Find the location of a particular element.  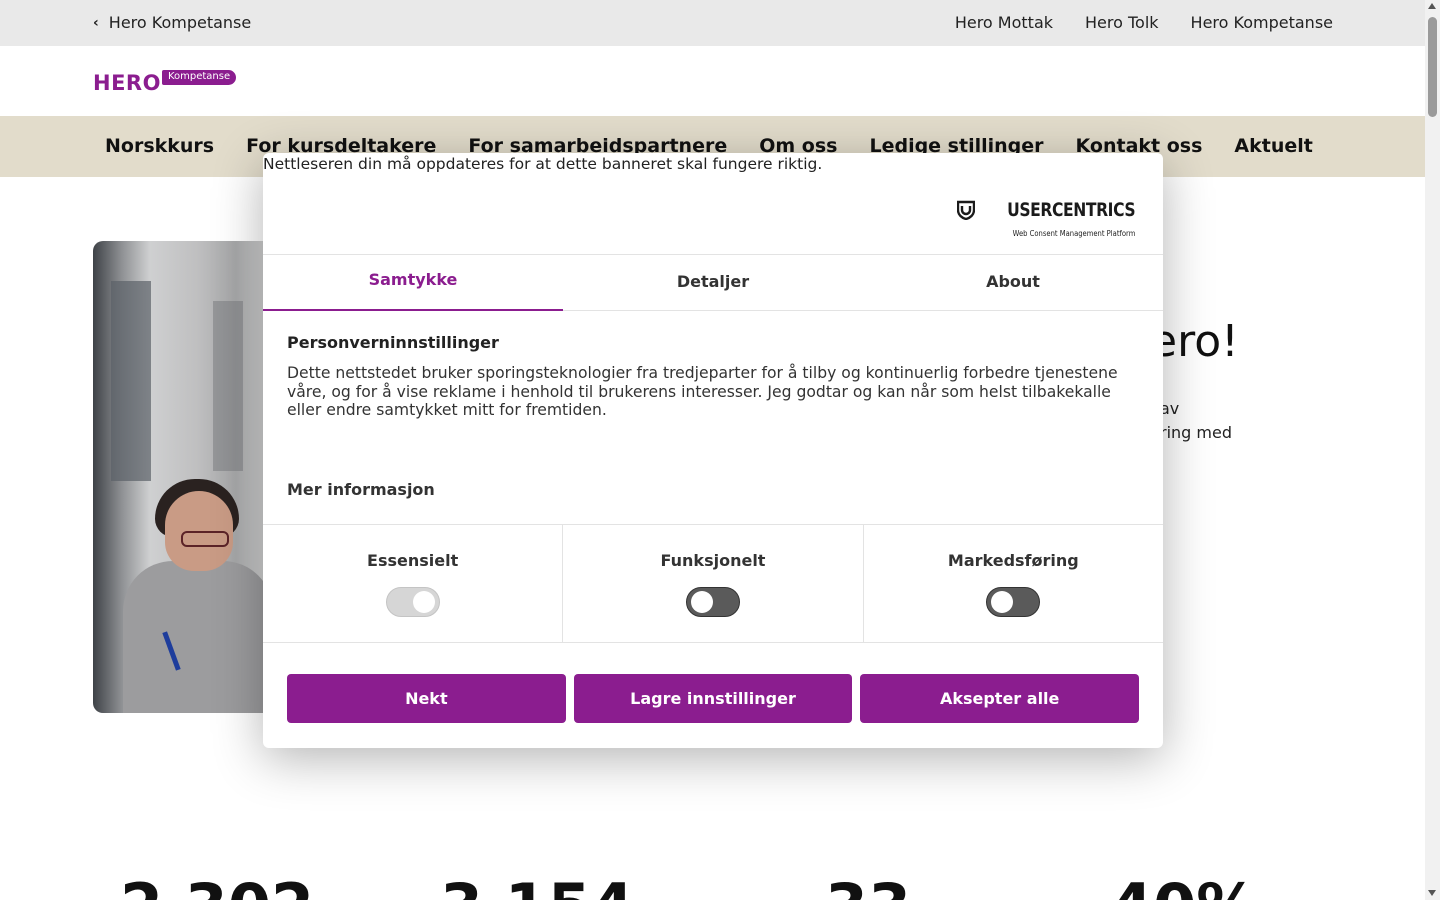

scroll-down-icon is located at coordinates (1432, 893).